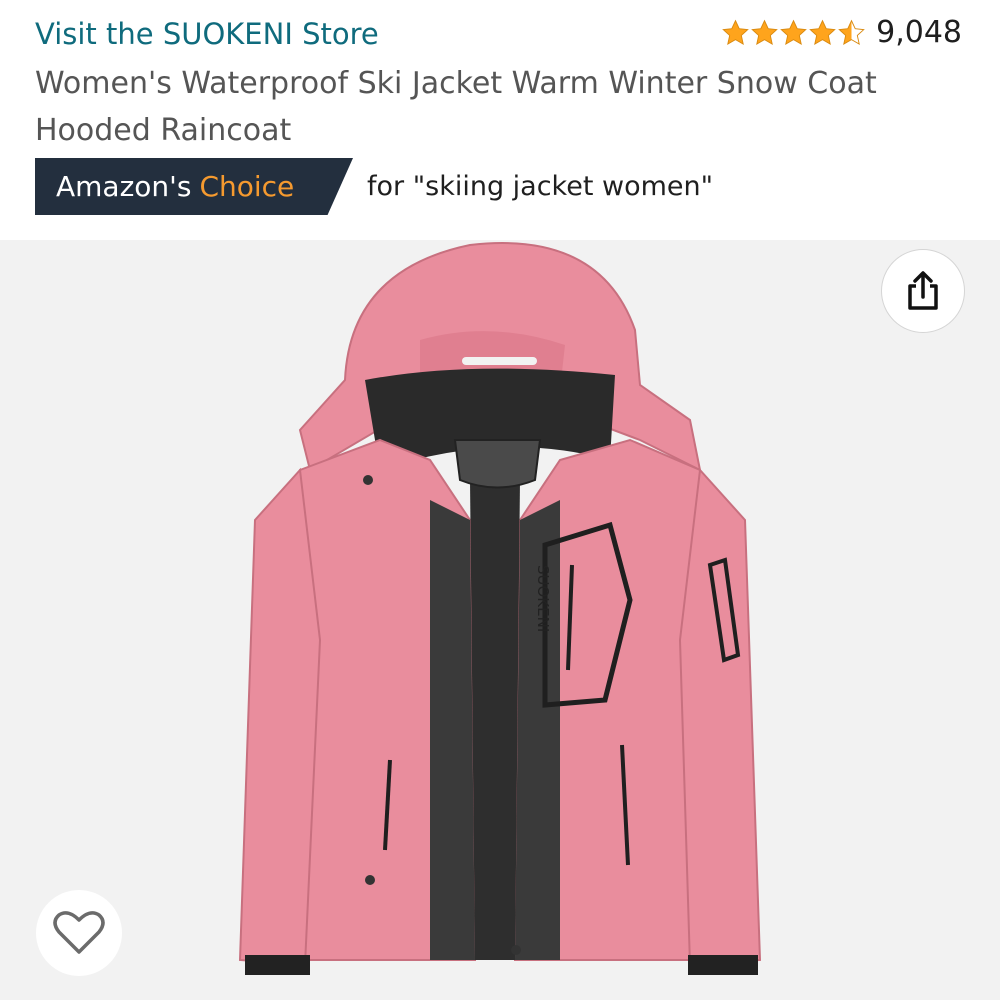  I want to click on store-link: Visit the SUOKENI Store, so click(207, 34).